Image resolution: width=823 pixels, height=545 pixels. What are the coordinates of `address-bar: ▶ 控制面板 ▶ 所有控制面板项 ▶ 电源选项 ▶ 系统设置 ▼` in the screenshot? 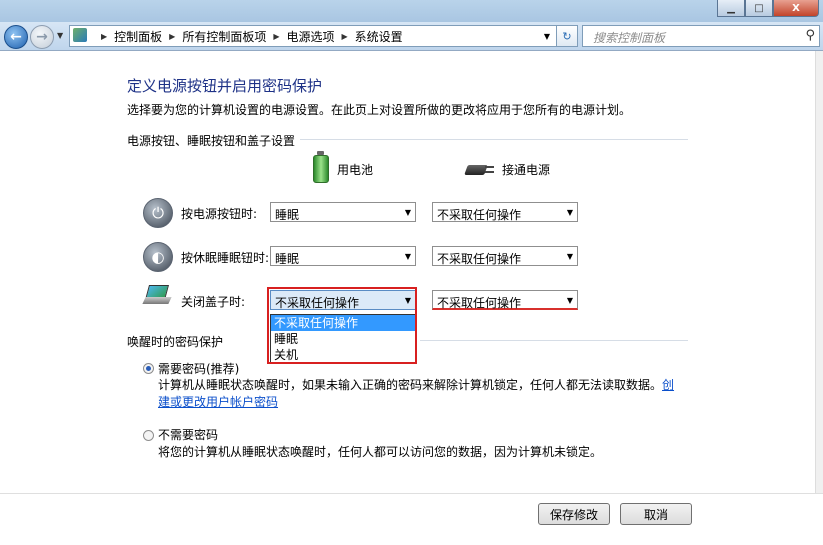 It's located at (313, 36).